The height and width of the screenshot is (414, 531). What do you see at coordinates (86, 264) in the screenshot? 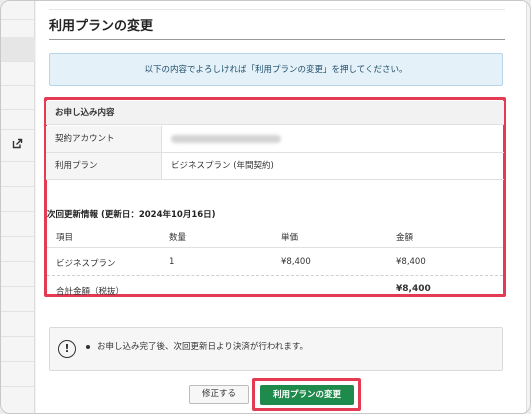
I see `row-item: ビジネスプラン` at bounding box center [86, 264].